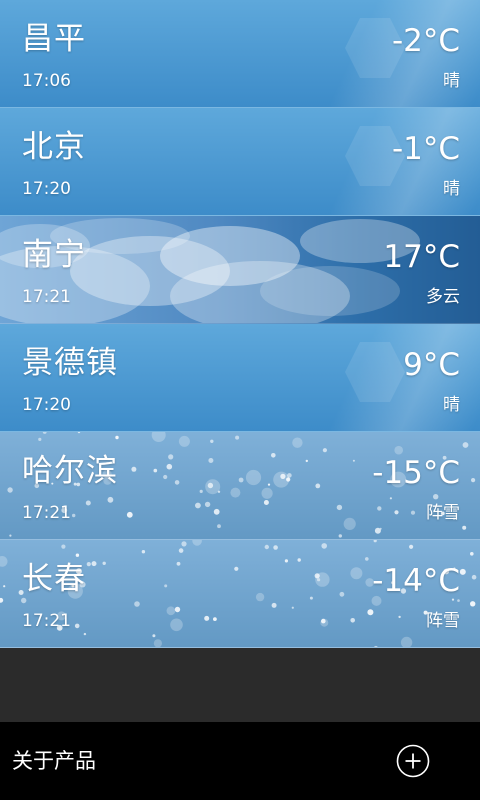 Image resolution: width=480 pixels, height=800 pixels. What do you see at coordinates (443, 297) in the screenshot?
I see `weather-condition: 多云` at bounding box center [443, 297].